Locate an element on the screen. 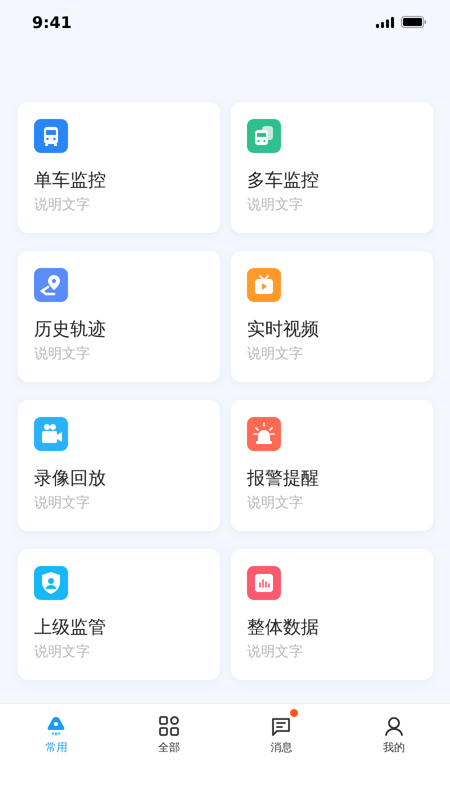 This screenshot has width=450, height=800. card-title: 多车监控 is located at coordinates (283, 181).